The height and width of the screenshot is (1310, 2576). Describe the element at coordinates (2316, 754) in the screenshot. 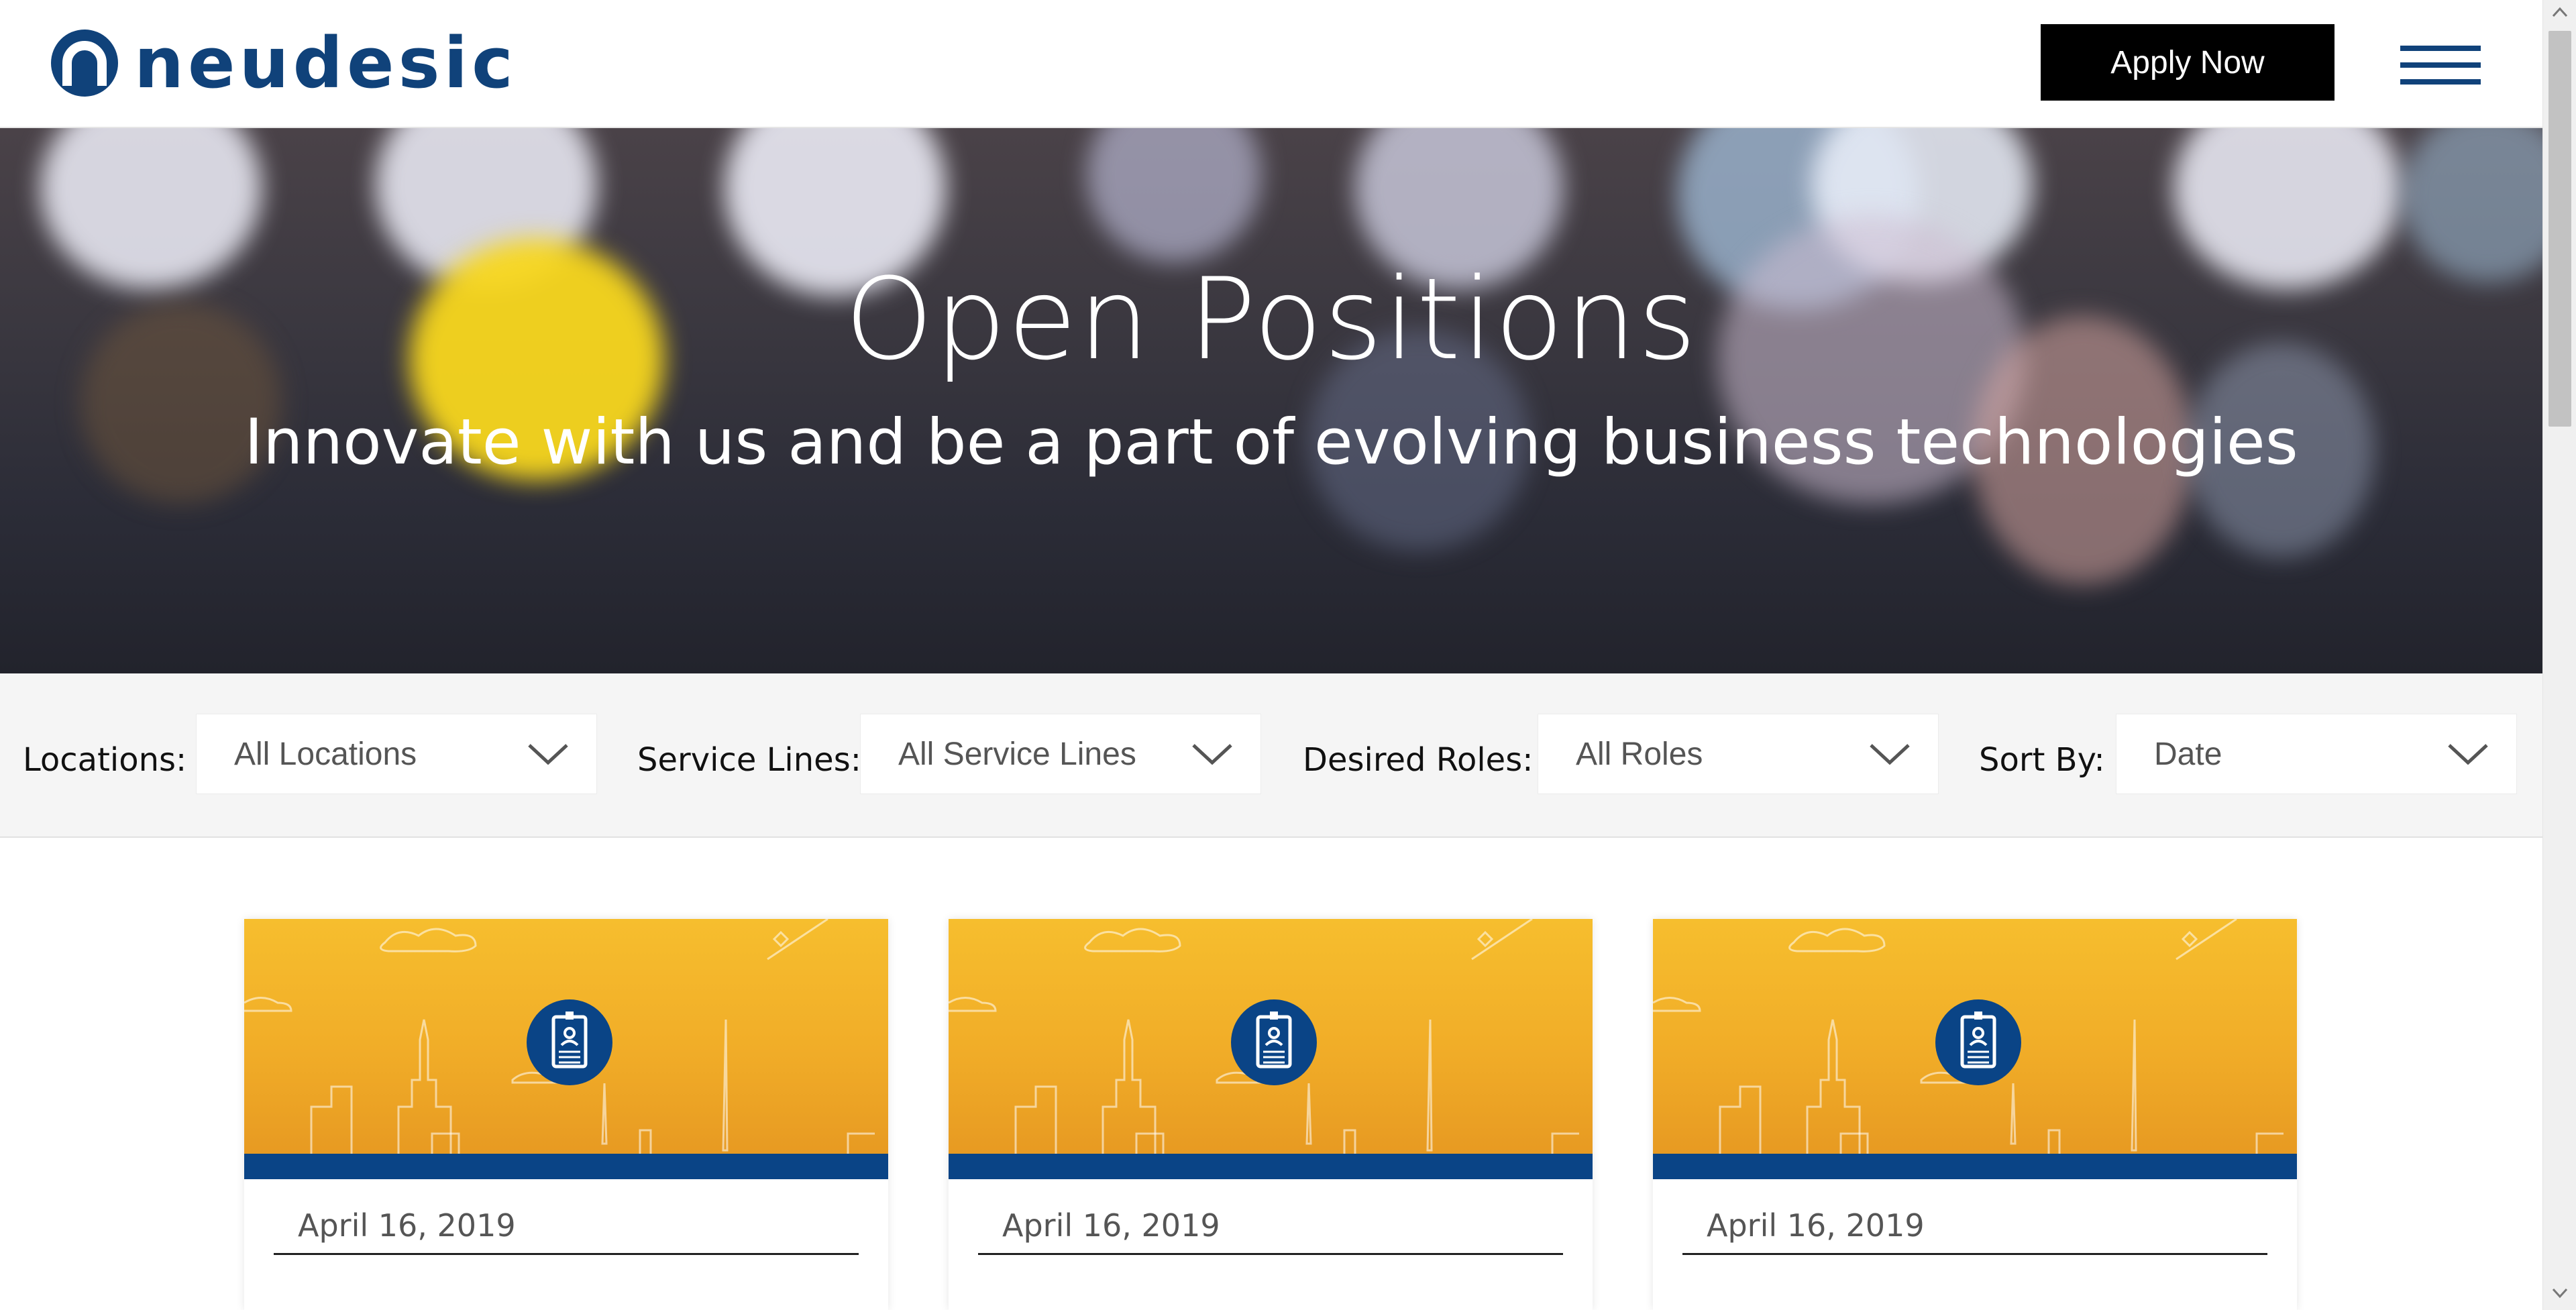

I see `sort-by-select: Date` at that location.